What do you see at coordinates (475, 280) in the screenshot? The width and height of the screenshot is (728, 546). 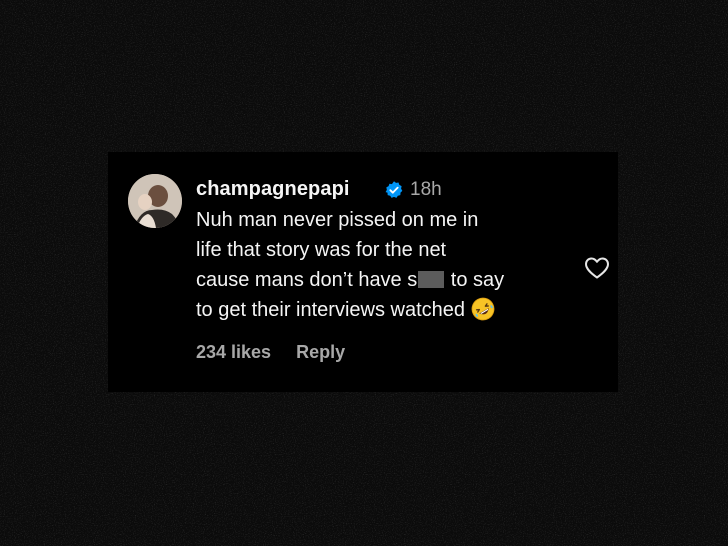 I see `comment-line-3-end: to say` at bounding box center [475, 280].